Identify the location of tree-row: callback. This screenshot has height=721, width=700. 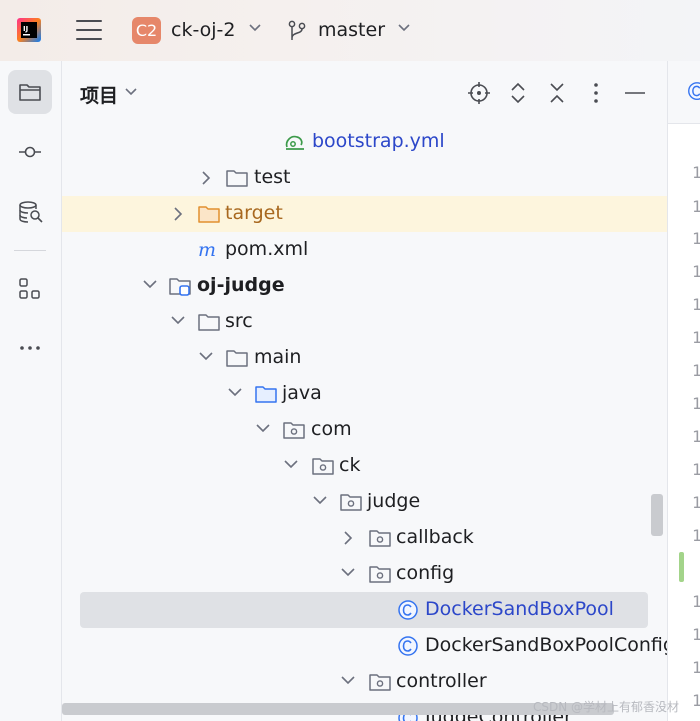
(364, 538).